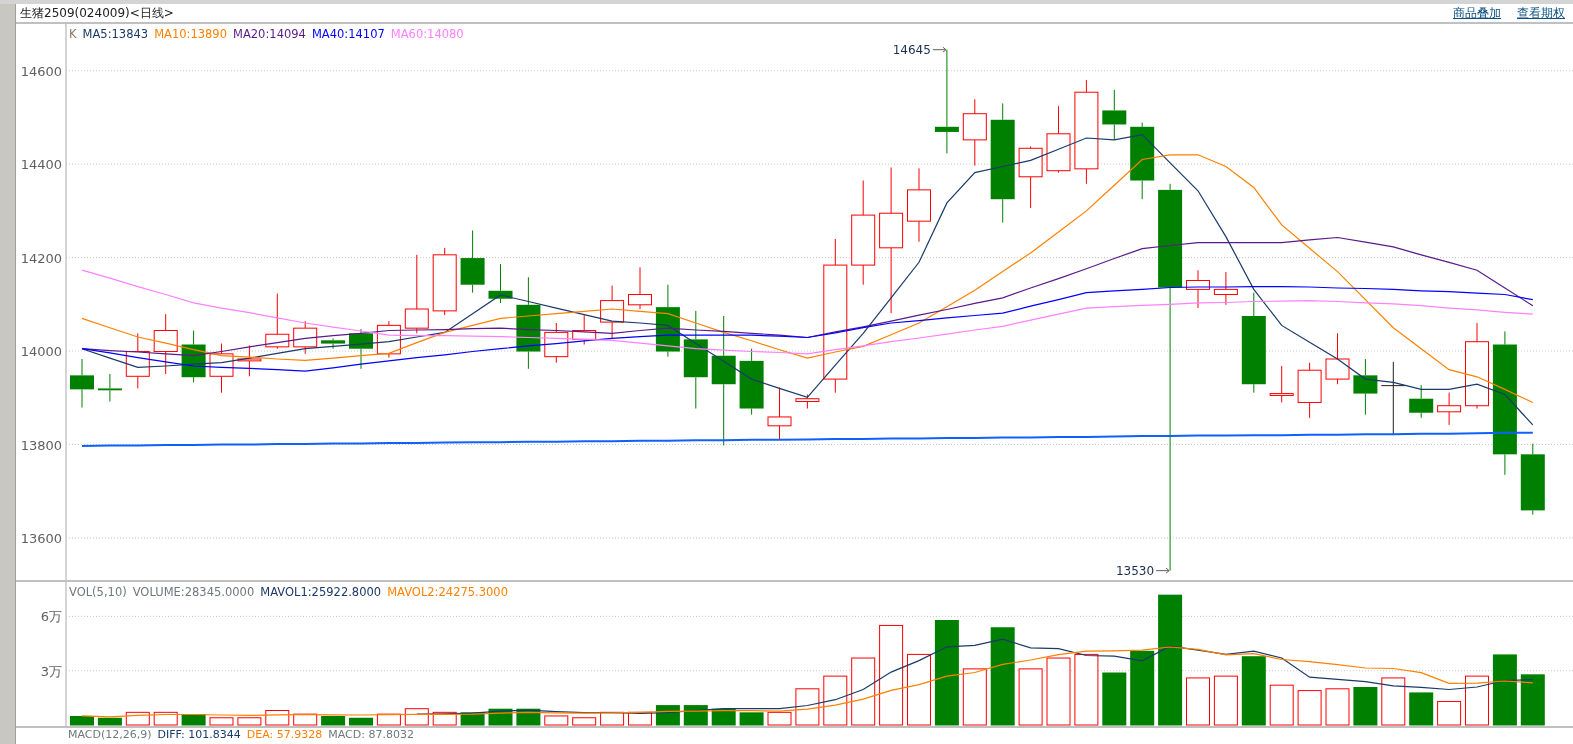 This screenshot has height=744, width=1573. What do you see at coordinates (193, 593) in the screenshot?
I see `indicator-legend: VOLUME:28345.0000` at bounding box center [193, 593].